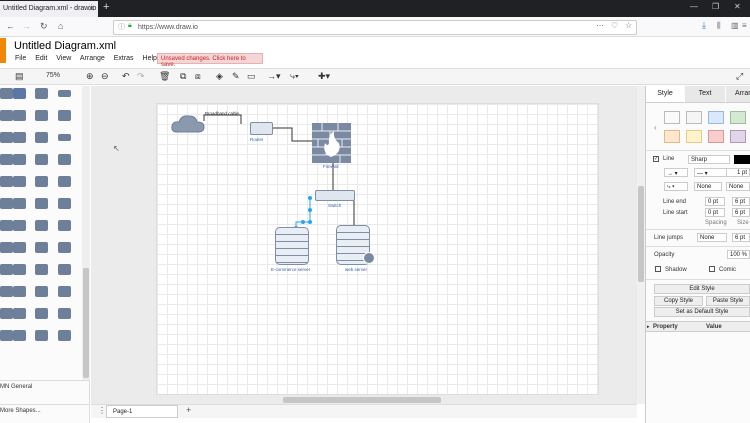 The height and width of the screenshot is (423, 750). Describe the element at coordinates (641, 234) in the screenshot. I see `vertical-scroll-thumb` at that location.